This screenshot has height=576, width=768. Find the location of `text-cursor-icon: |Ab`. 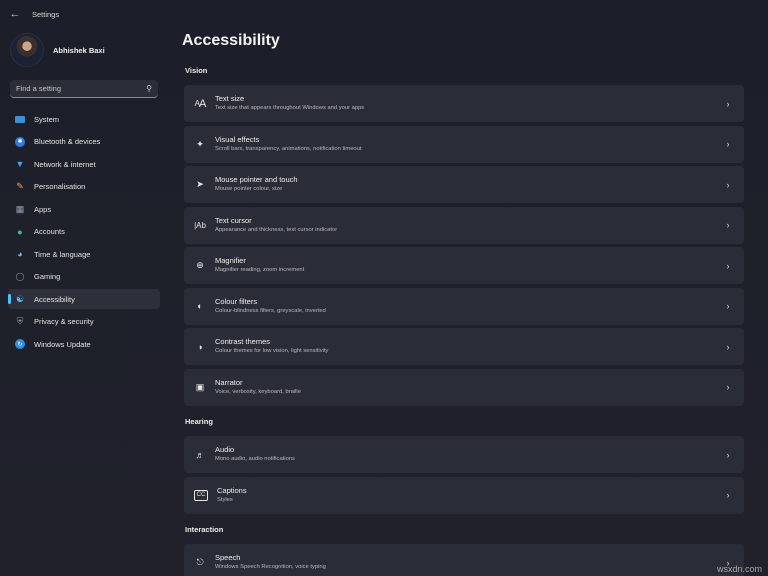

text-cursor-icon: |Ab is located at coordinates (200, 225).